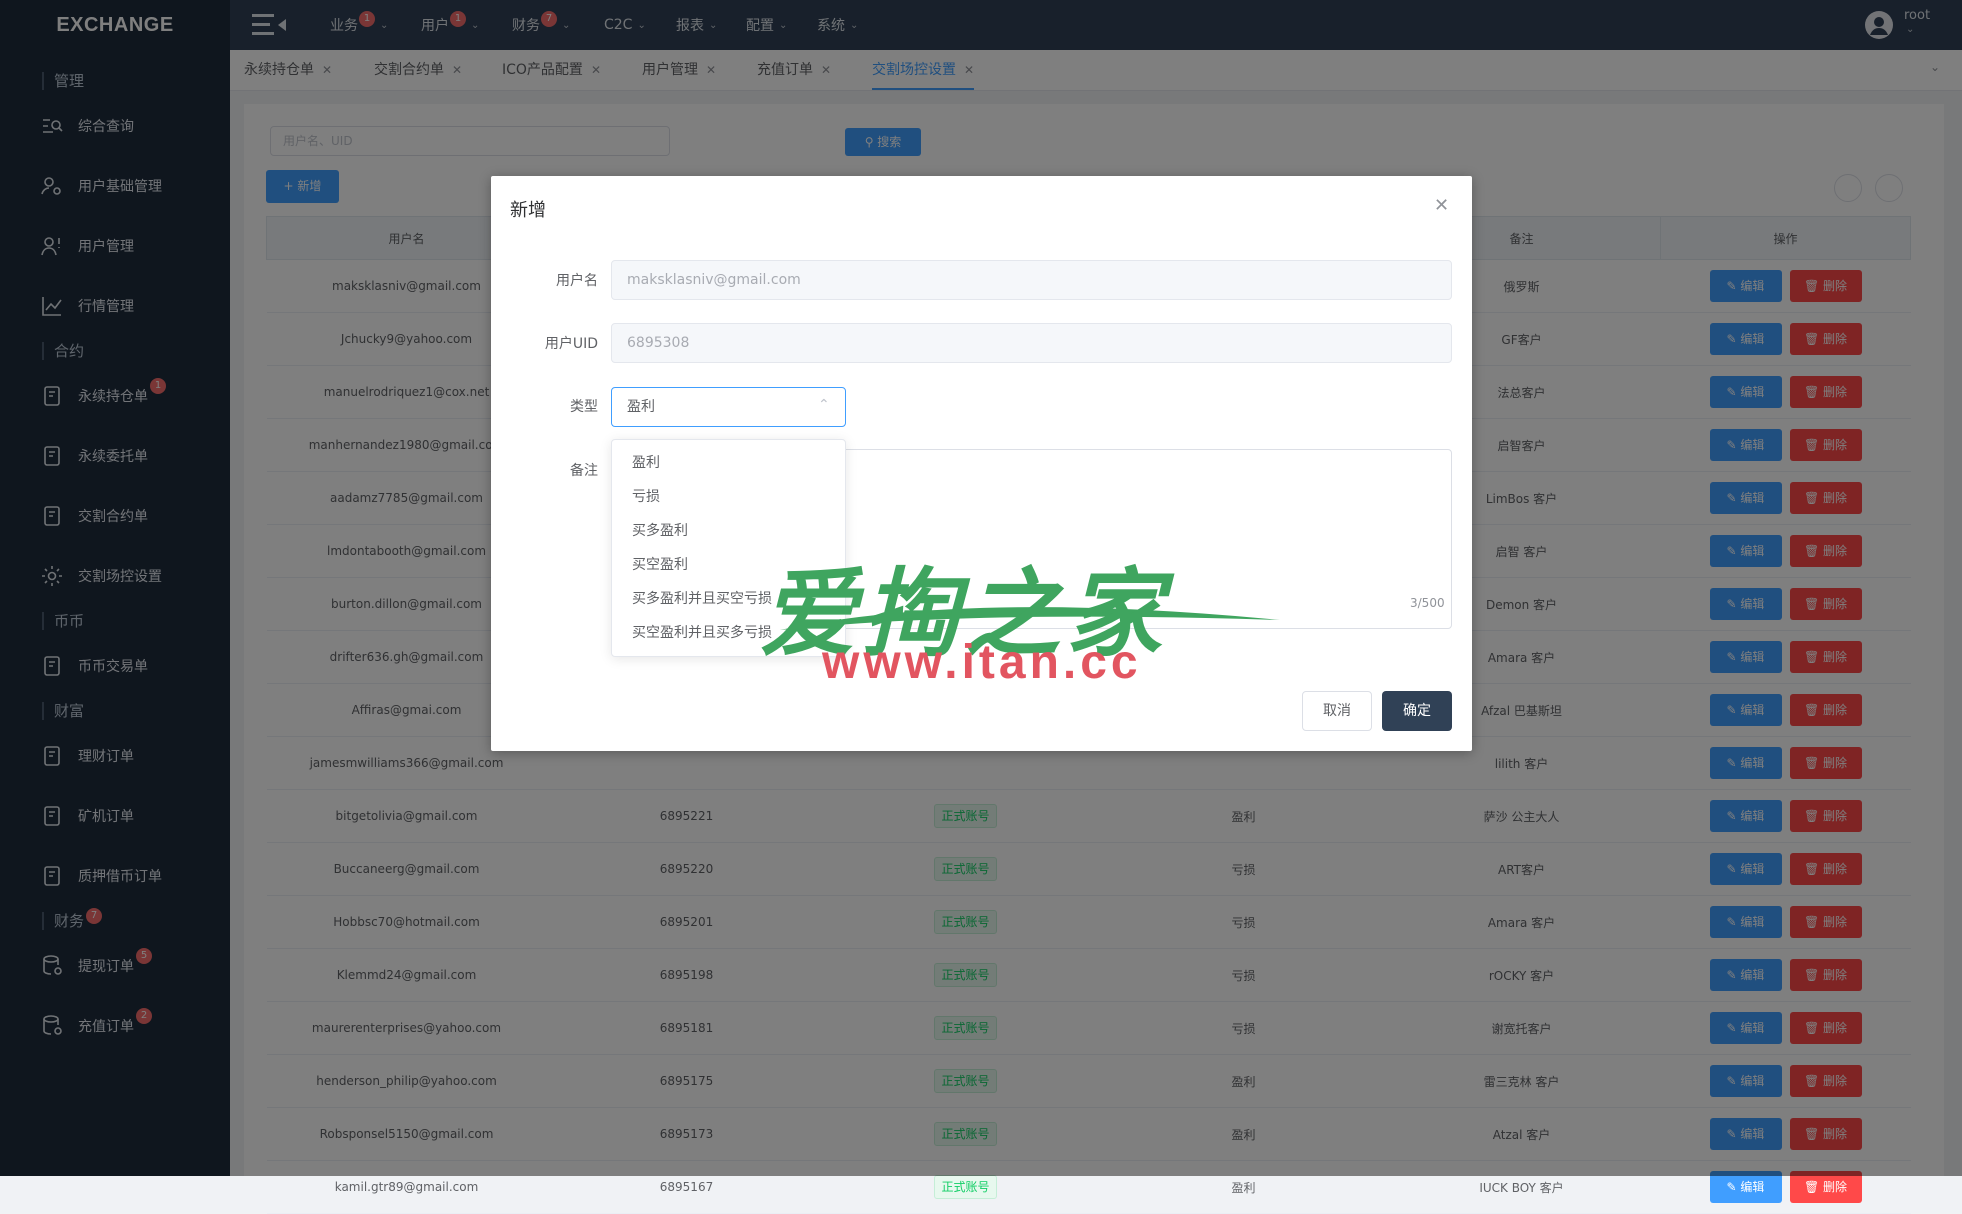 This screenshot has width=1962, height=1214. What do you see at coordinates (1733, 1187) in the screenshot?
I see `edit-icon: ✎` at bounding box center [1733, 1187].